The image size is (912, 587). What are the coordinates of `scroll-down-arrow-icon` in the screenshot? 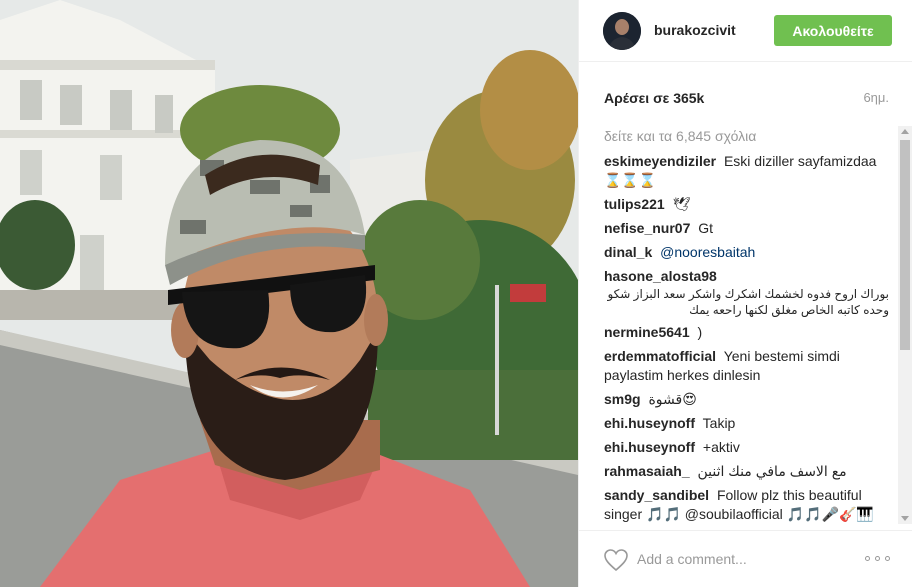 It's located at (905, 518).